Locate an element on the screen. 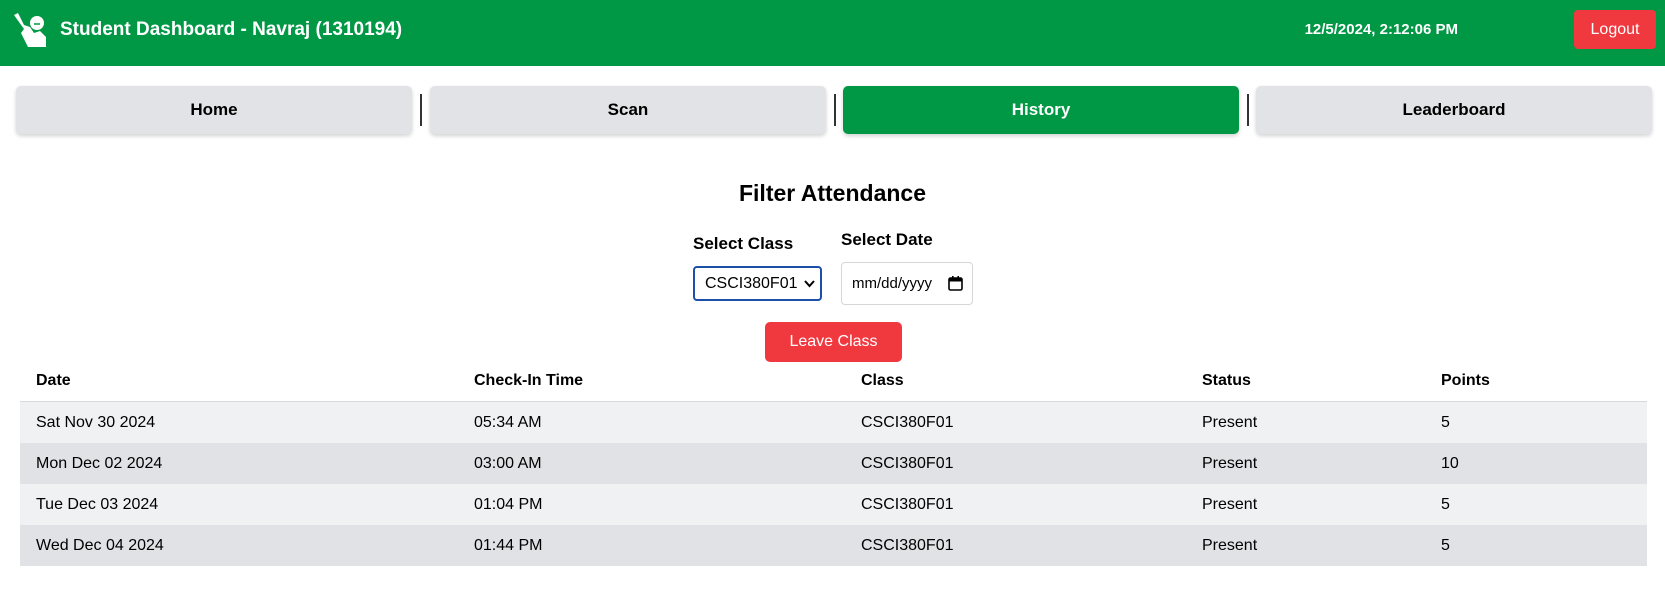 The width and height of the screenshot is (1665, 613). page-title: Student Dashboard - Navraj (1310194) is located at coordinates (231, 29).